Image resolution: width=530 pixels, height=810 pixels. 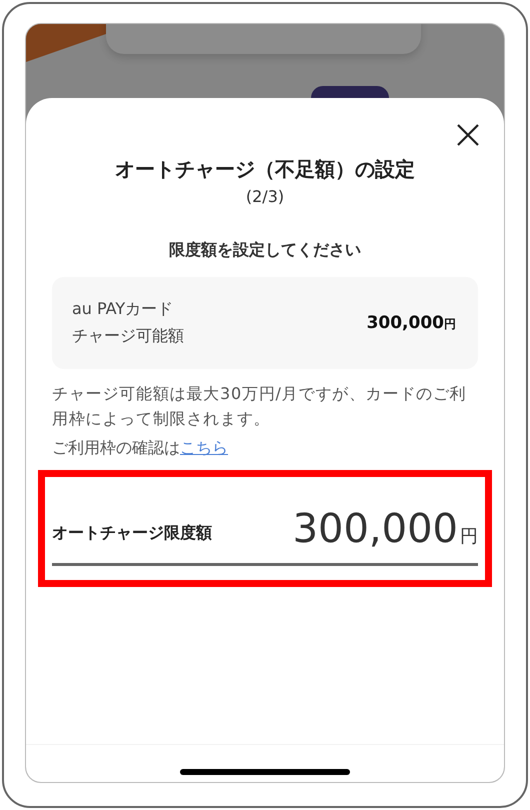 What do you see at coordinates (265, 250) in the screenshot?
I see `prompt-text: 限度額を設定してください` at bounding box center [265, 250].